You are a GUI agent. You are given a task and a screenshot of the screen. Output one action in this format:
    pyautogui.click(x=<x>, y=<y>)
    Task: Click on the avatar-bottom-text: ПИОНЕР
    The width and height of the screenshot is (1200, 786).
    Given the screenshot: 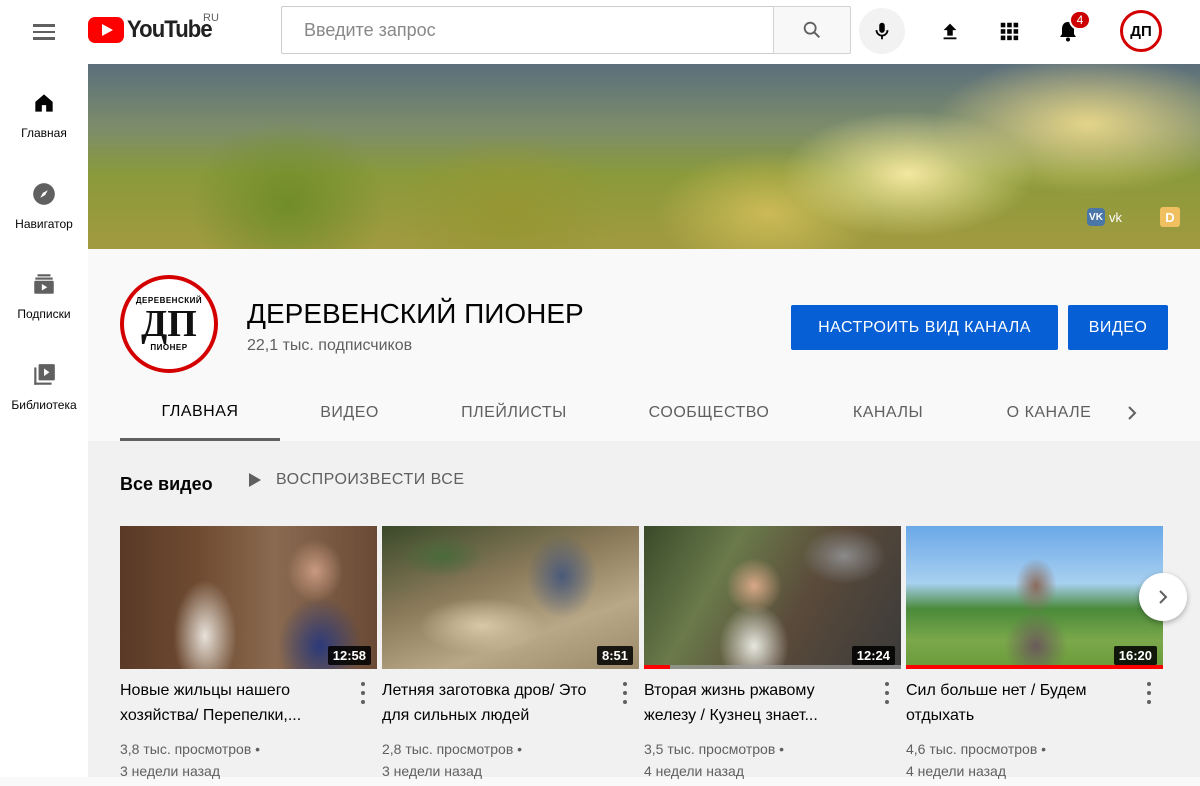 What is the action you would take?
    pyautogui.click(x=169, y=347)
    